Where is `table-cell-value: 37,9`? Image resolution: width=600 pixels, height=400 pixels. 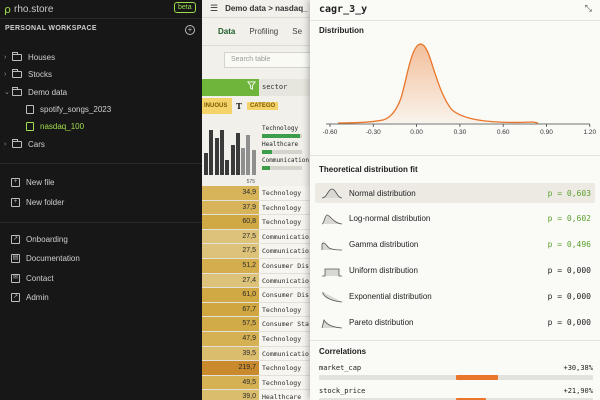 table-cell-value: 37,9 is located at coordinates (230, 207).